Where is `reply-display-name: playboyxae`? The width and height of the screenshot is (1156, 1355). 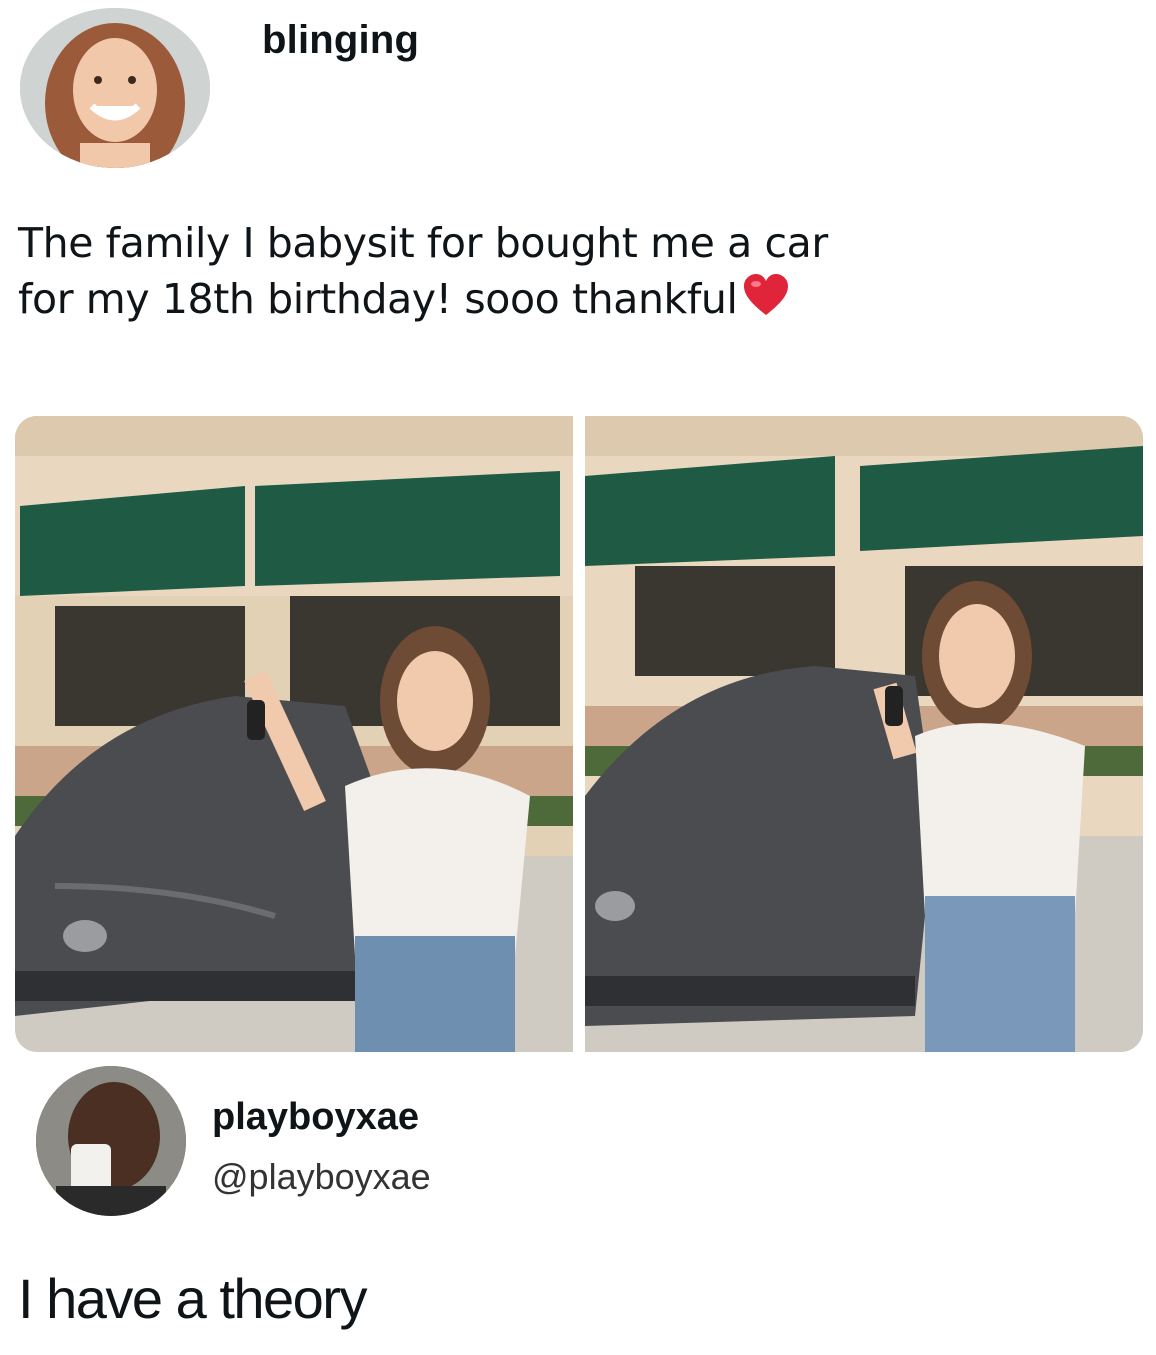
reply-display-name: playboyxae is located at coordinates (315, 1117).